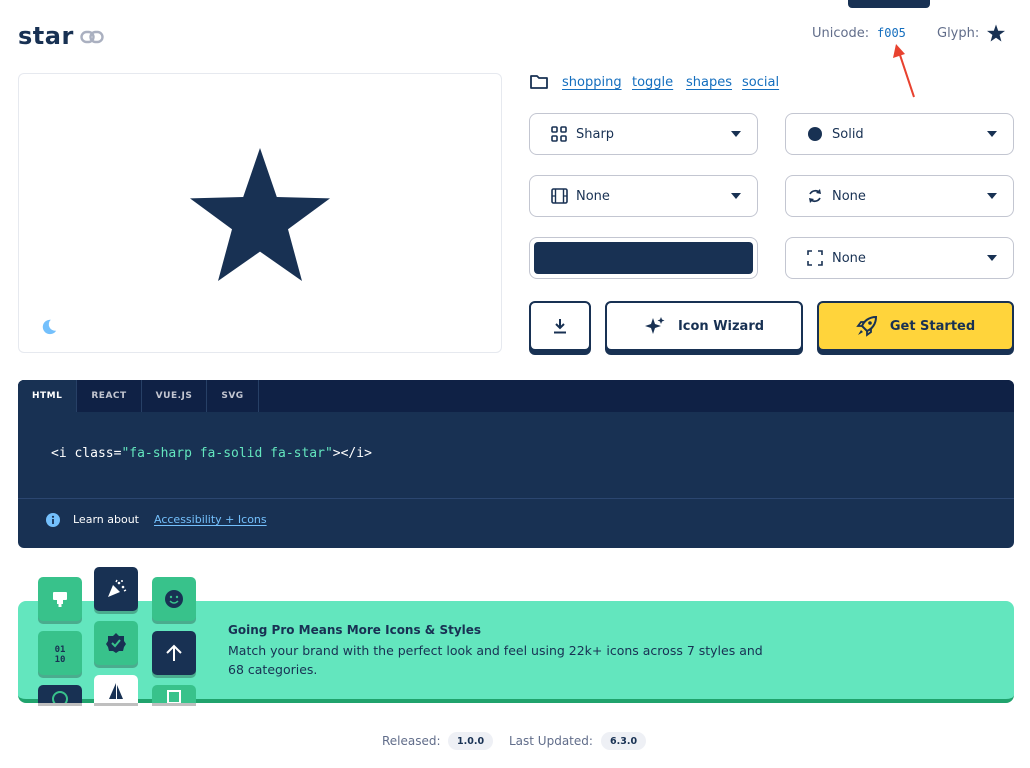 Image resolution: width=1030 pixels, height=768 pixels. Describe the element at coordinates (654, 325) in the screenshot. I see `sparkles-icon` at that location.